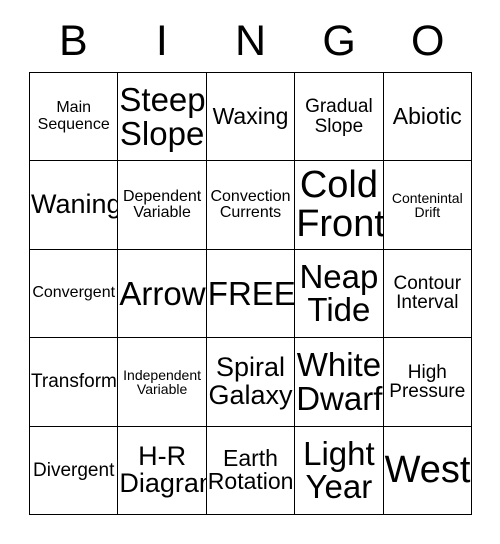 The height and width of the screenshot is (544, 500). I want to click on bingo-cell: Convergent, so click(74, 294).